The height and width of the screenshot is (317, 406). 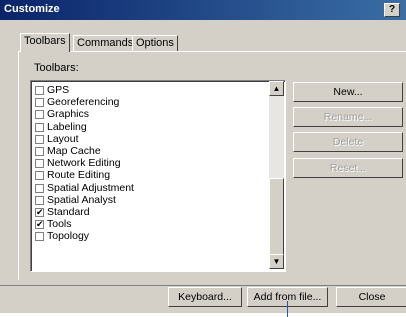 What do you see at coordinates (276, 88) in the screenshot?
I see `scroll-up-button: ▲` at bounding box center [276, 88].